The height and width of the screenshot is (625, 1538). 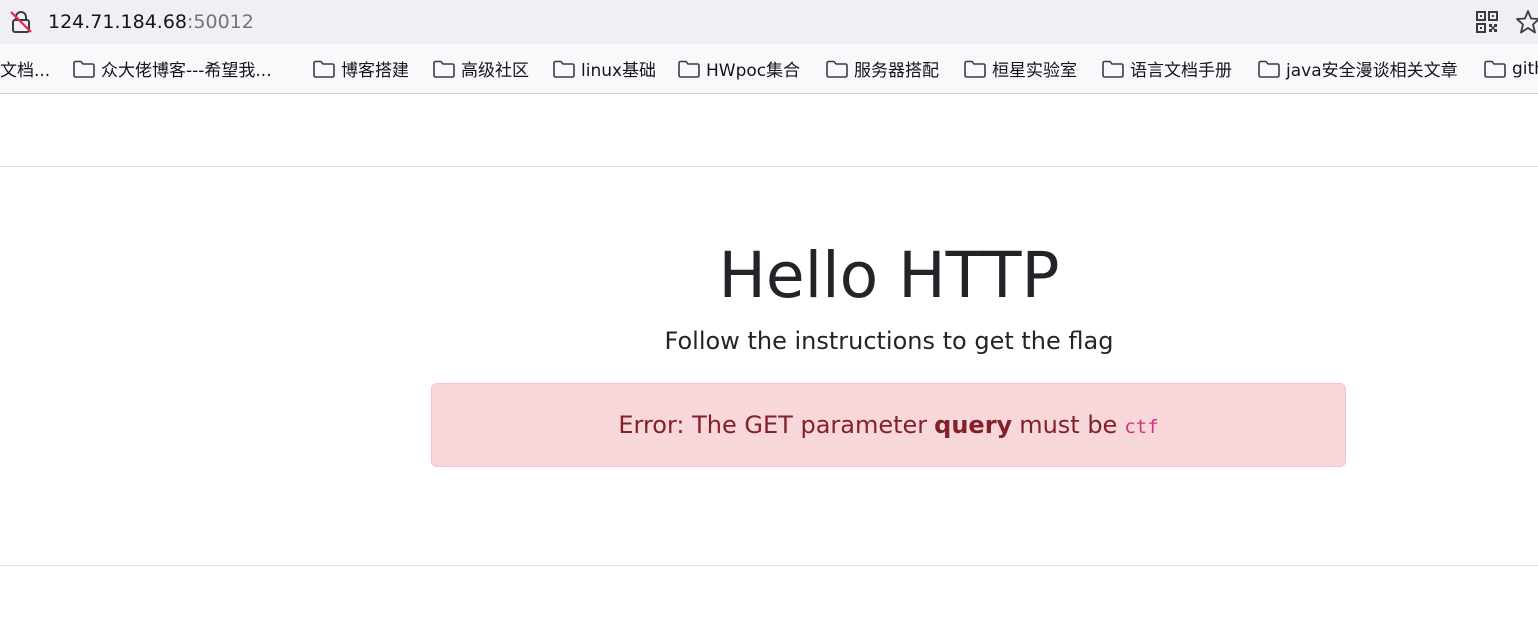 I want to click on bookmark-folder: 高级社区, so click(x=480, y=68).